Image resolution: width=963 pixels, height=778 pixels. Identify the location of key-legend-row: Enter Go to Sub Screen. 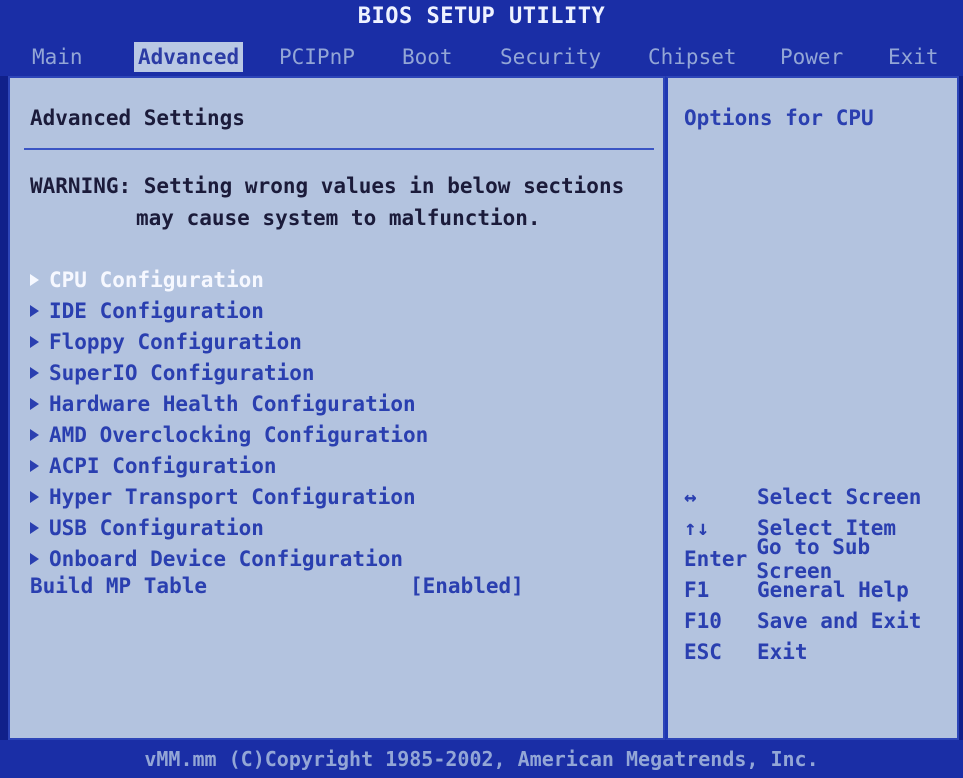
(820, 559).